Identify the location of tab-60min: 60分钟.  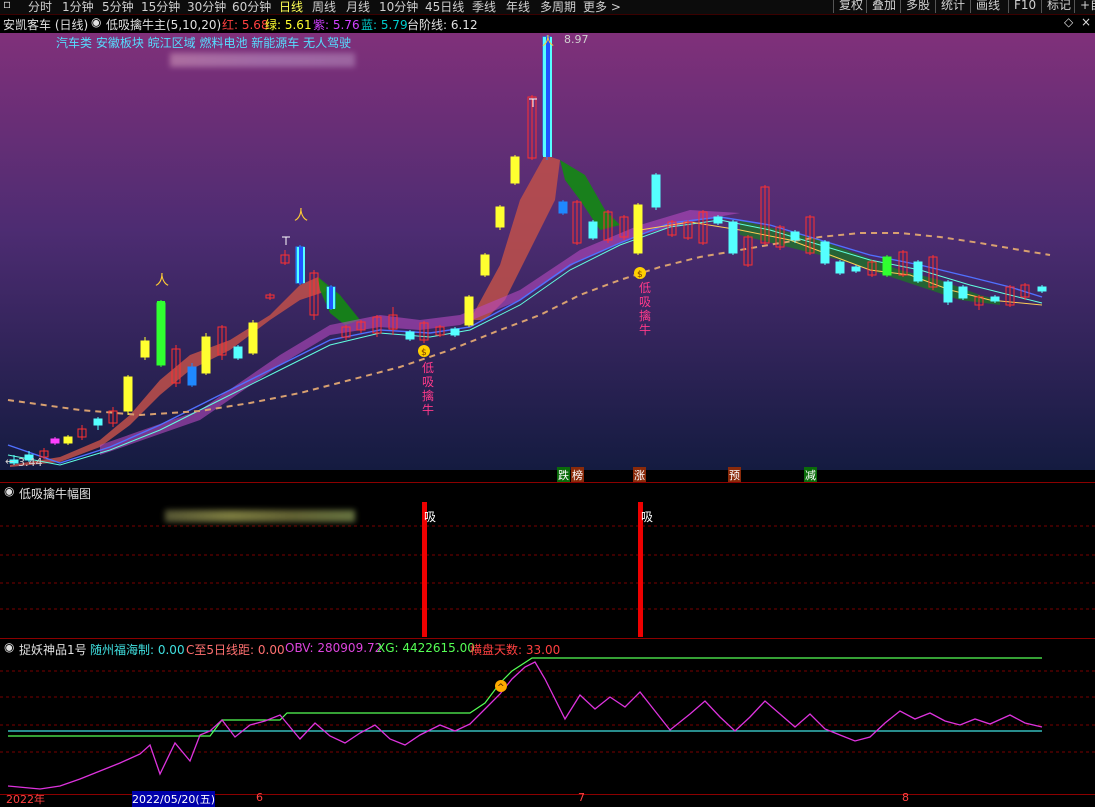
(251, 7).